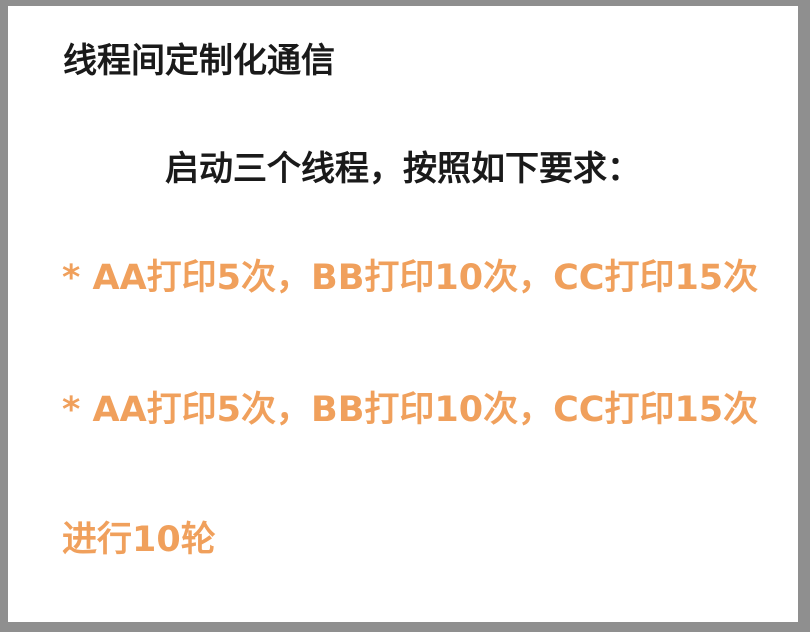  What do you see at coordinates (410, 410) in the screenshot?
I see `requirement-line-2: * AA打印5次，BB打印10次，CC打印15次` at bounding box center [410, 410].